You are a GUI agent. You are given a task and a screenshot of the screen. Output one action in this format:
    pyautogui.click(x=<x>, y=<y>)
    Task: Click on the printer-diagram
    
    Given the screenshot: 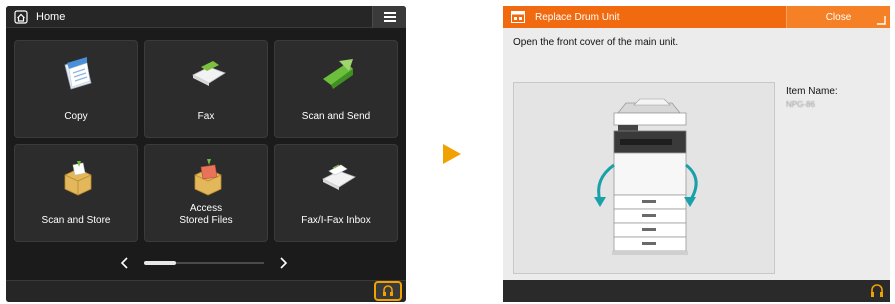 What is the action you would take?
    pyautogui.click(x=646, y=176)
    